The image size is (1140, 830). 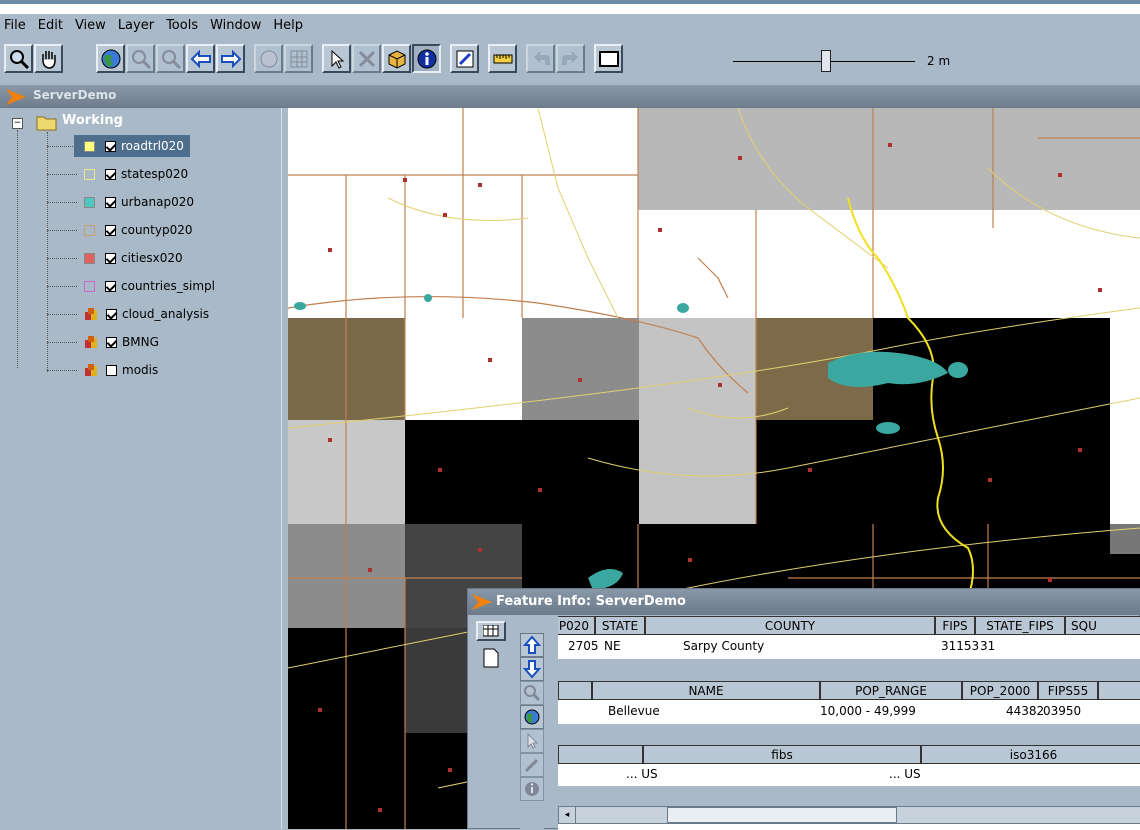 I want to click on col-header-blank, so click(x=575, y=690).